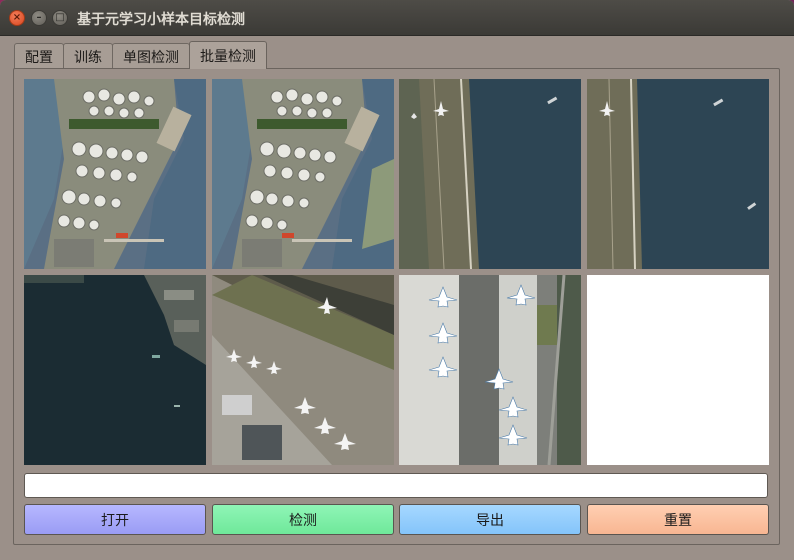 The height and width of the screenshot is (560, 794). What do you see at coordinates (303, 519) in the screenshot?
I see `detect-button: 检测` at bounding box center [303, 519].